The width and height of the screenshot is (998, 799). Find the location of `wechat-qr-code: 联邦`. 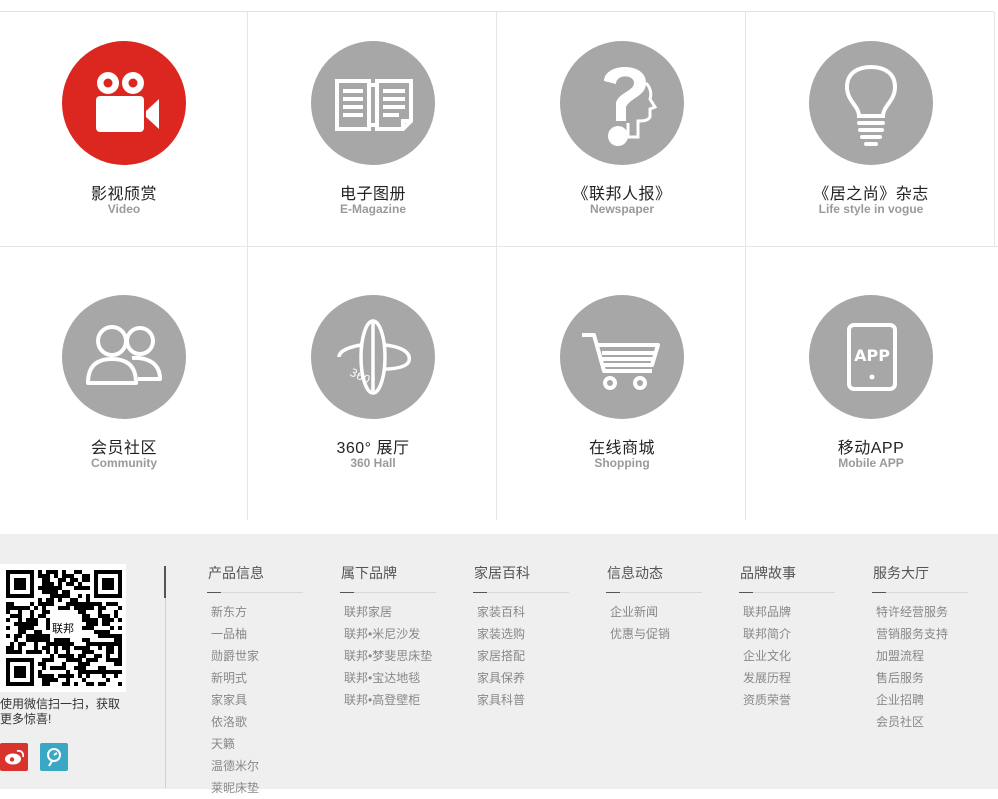

wechat-qr-code: 联邦 is located at coordinates (63, 628).